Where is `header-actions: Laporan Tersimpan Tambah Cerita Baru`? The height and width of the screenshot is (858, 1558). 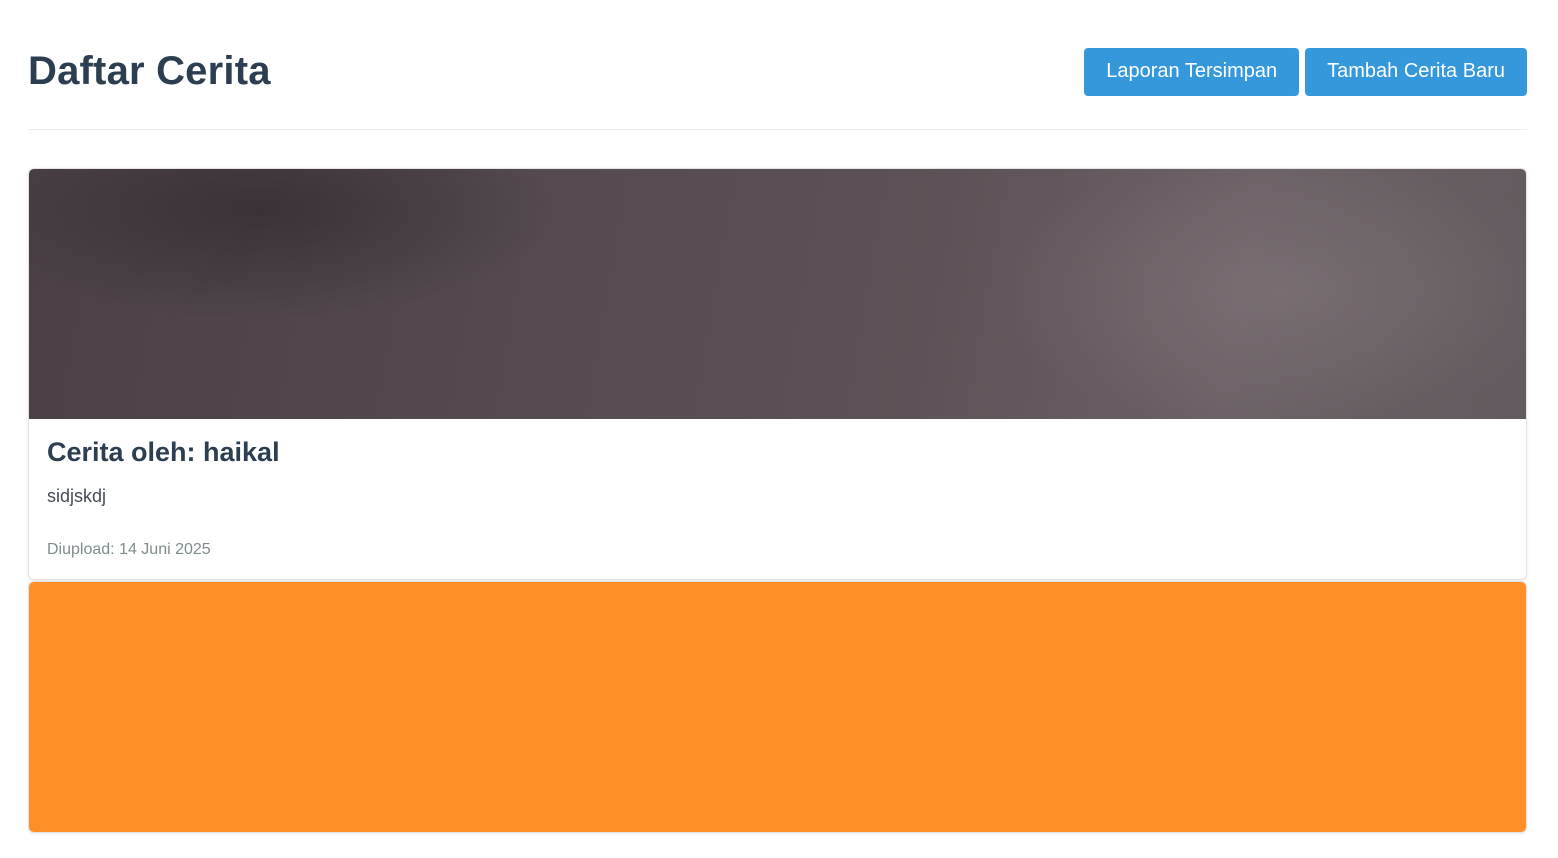
header-actions: Laporan Tersimpan Tambah Cerita Baru is located at coordinates (1305, 65).